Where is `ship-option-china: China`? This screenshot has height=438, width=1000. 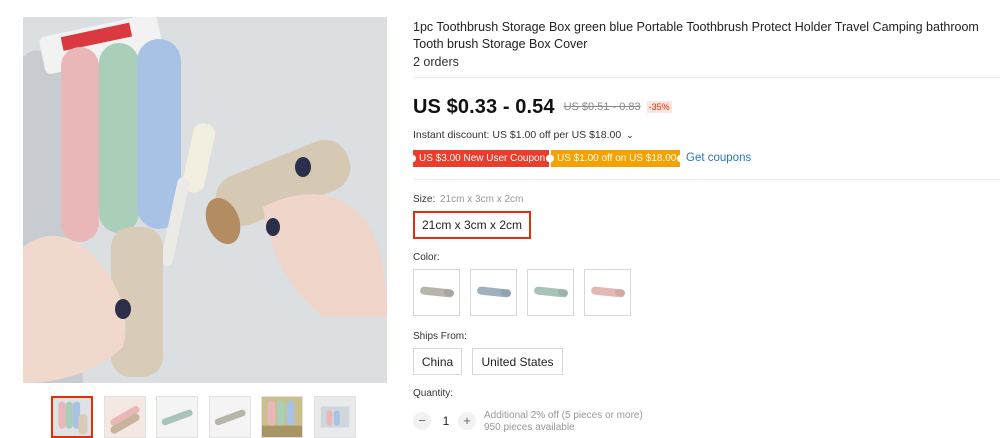
ship-option-china: China is located at coordinates (437, 361).